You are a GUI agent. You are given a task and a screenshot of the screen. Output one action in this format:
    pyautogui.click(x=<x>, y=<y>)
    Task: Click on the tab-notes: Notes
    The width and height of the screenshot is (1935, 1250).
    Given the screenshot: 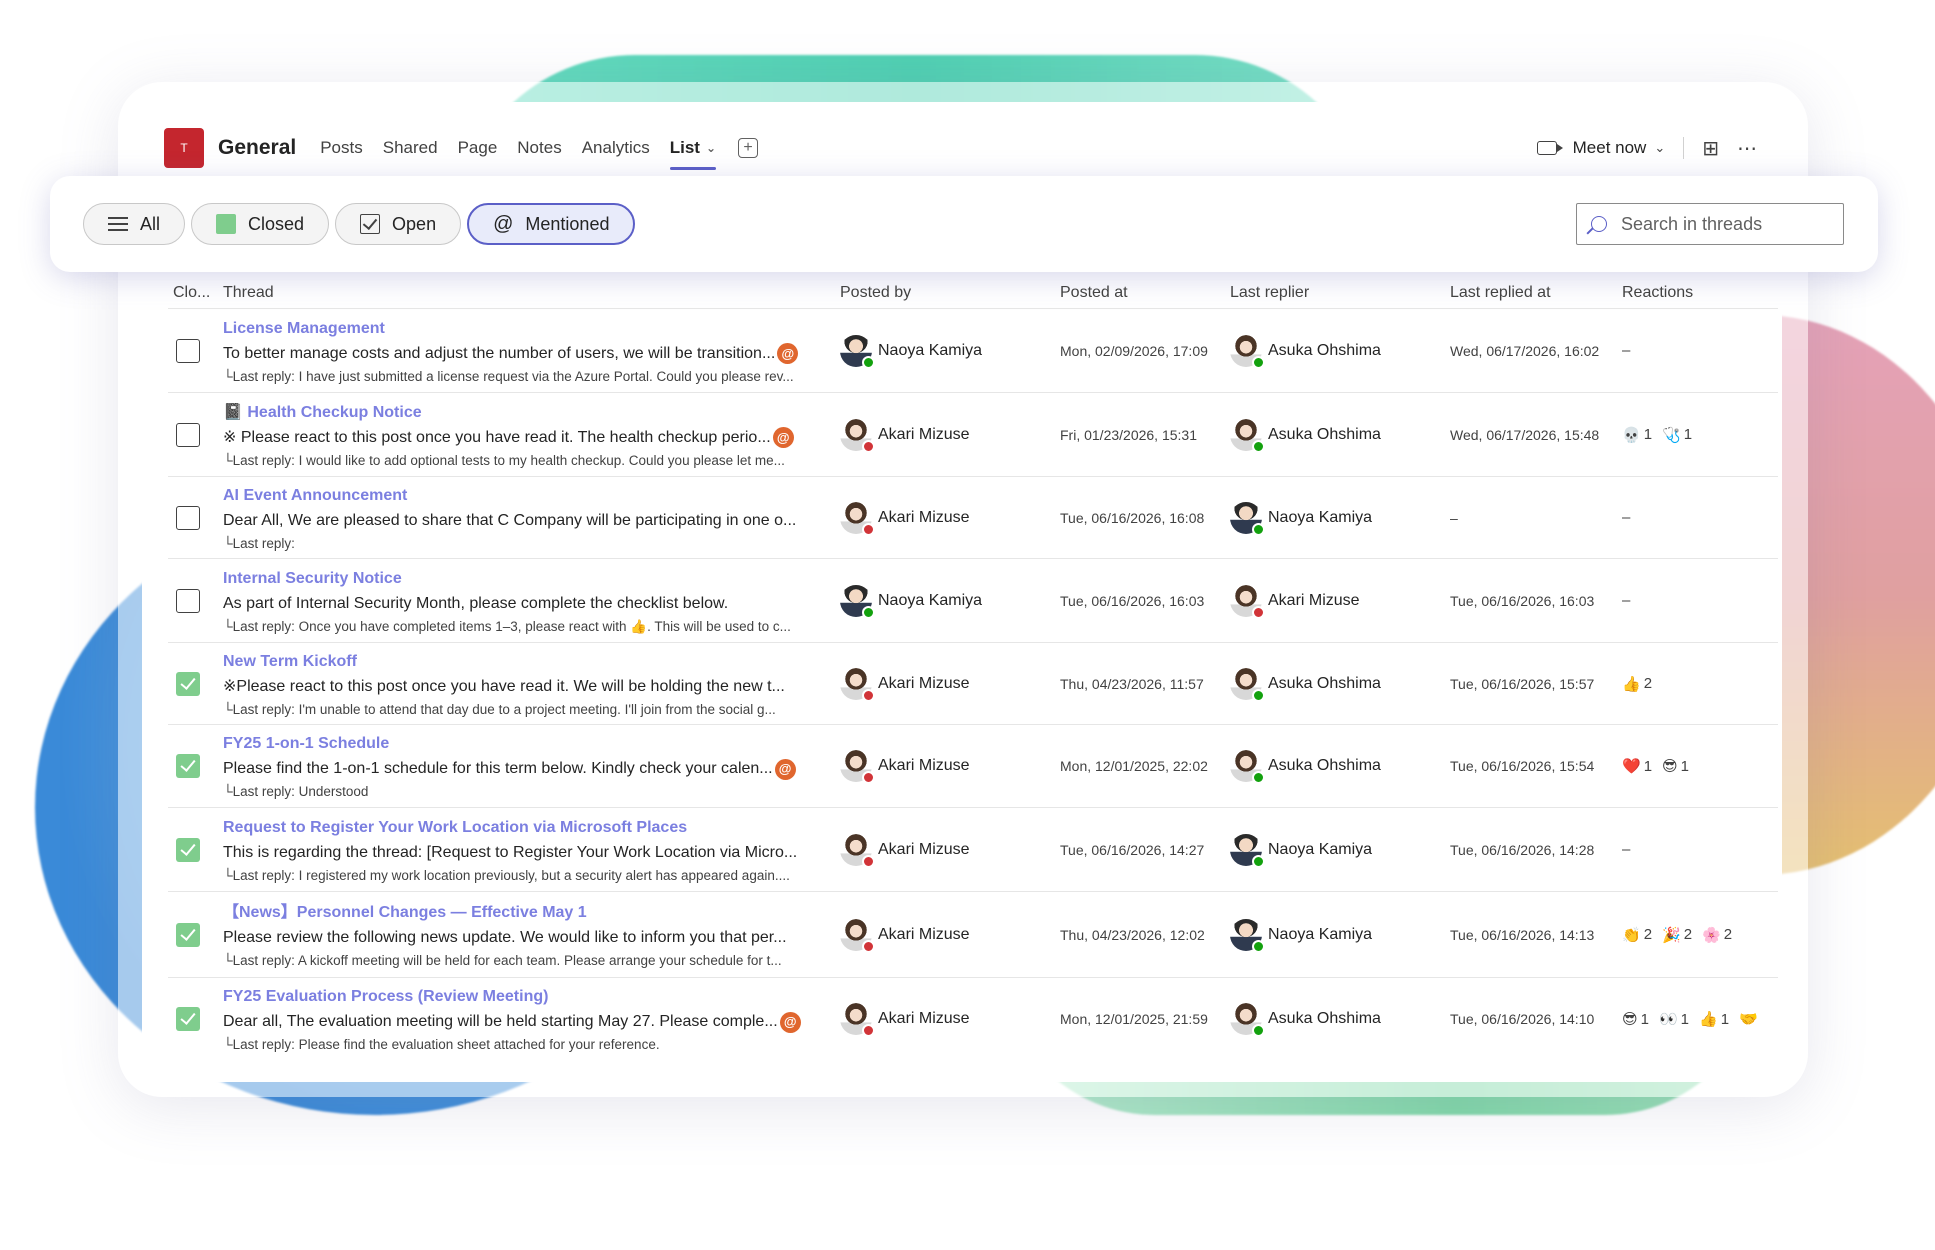 What is the action you would take?
    pyautogui.click(x=539, y=148)
    